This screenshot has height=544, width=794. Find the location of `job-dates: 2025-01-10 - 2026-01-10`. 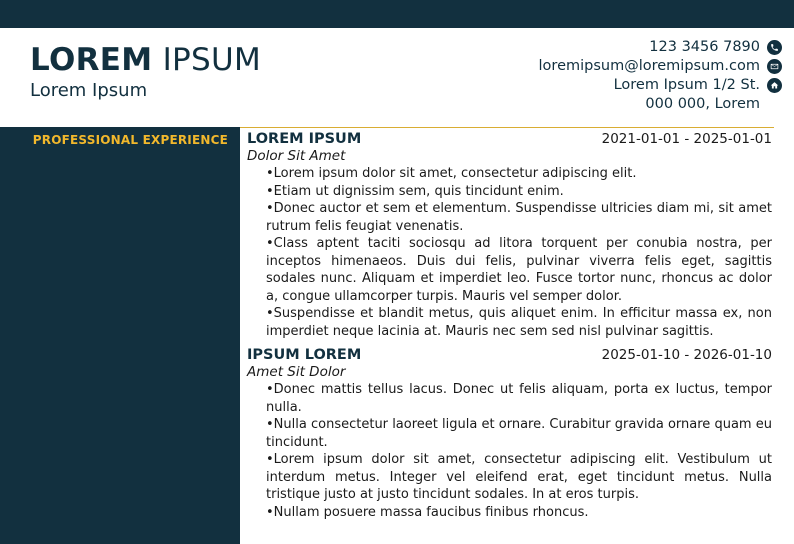

job-dates: 2025-01-10 - 2026-01-10 is located at coordinates (686, 355).